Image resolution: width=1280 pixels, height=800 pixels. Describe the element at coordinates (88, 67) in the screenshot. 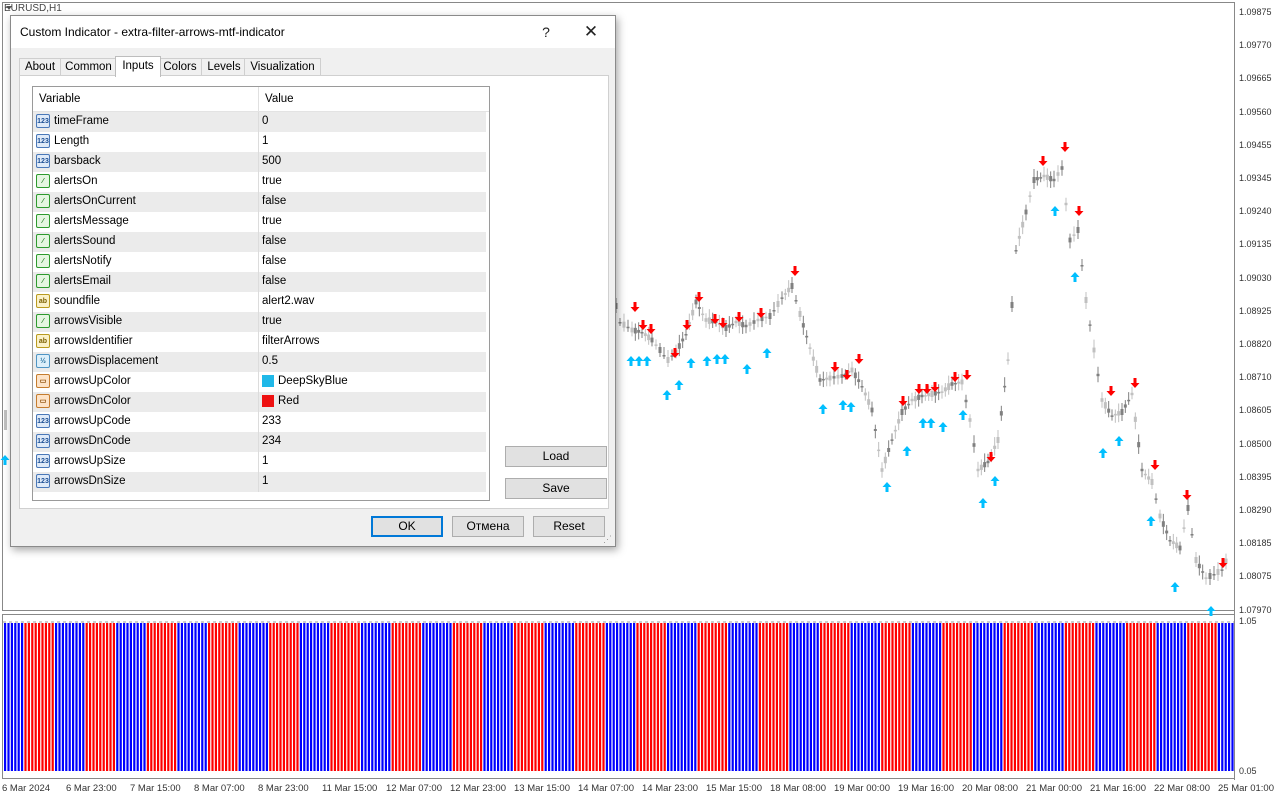

I see `tab-common: Common` at that location.